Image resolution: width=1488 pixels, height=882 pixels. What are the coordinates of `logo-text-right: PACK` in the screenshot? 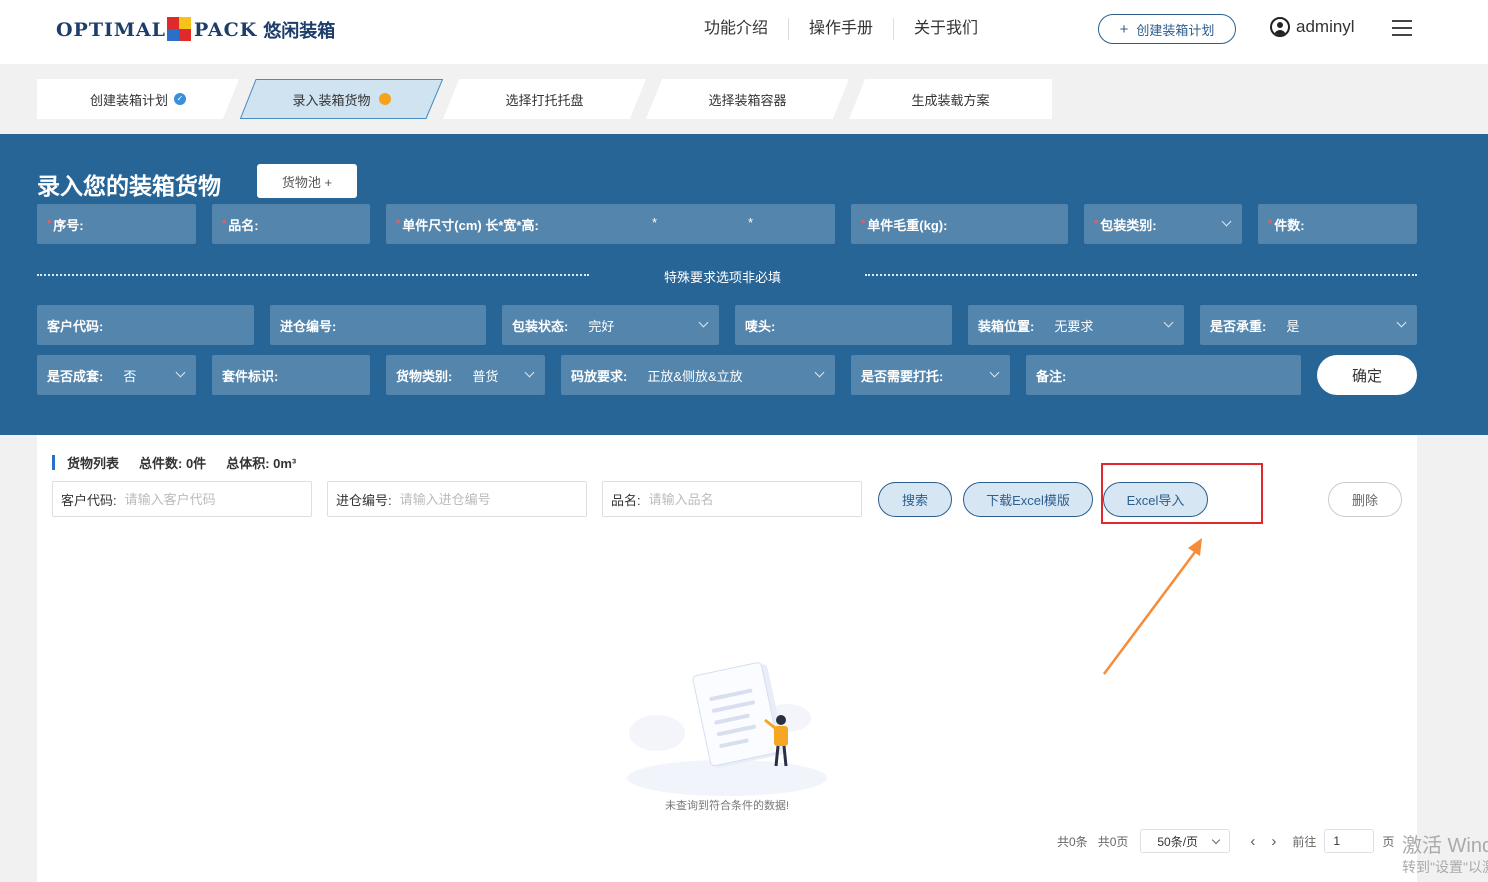 It's located at (226, 30).